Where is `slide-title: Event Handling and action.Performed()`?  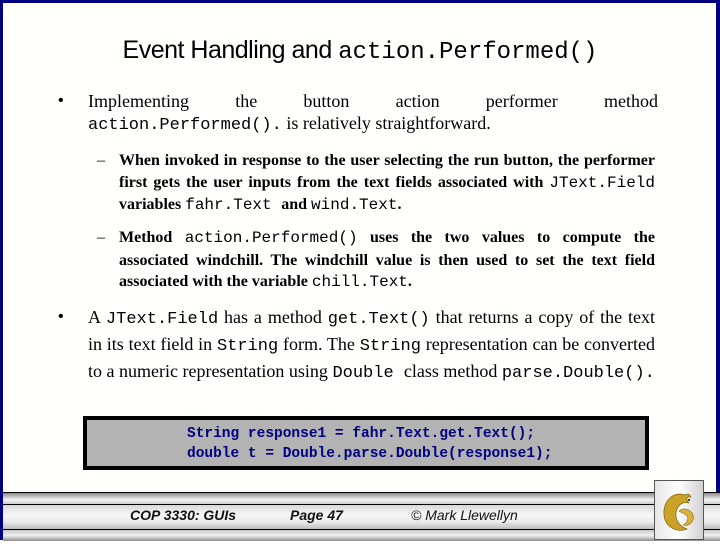
slide-title: Event Handling and action.Performed() is located at coordinates (360, 51).